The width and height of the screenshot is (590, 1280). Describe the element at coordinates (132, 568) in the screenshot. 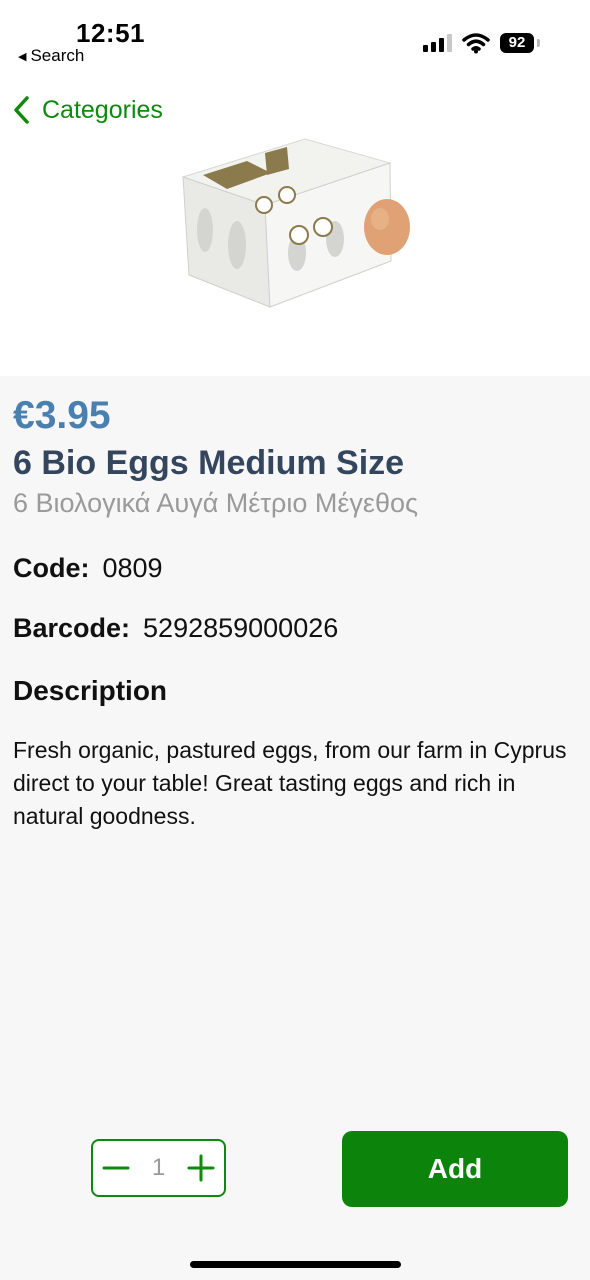

I see `code-value: 0809` at that location.